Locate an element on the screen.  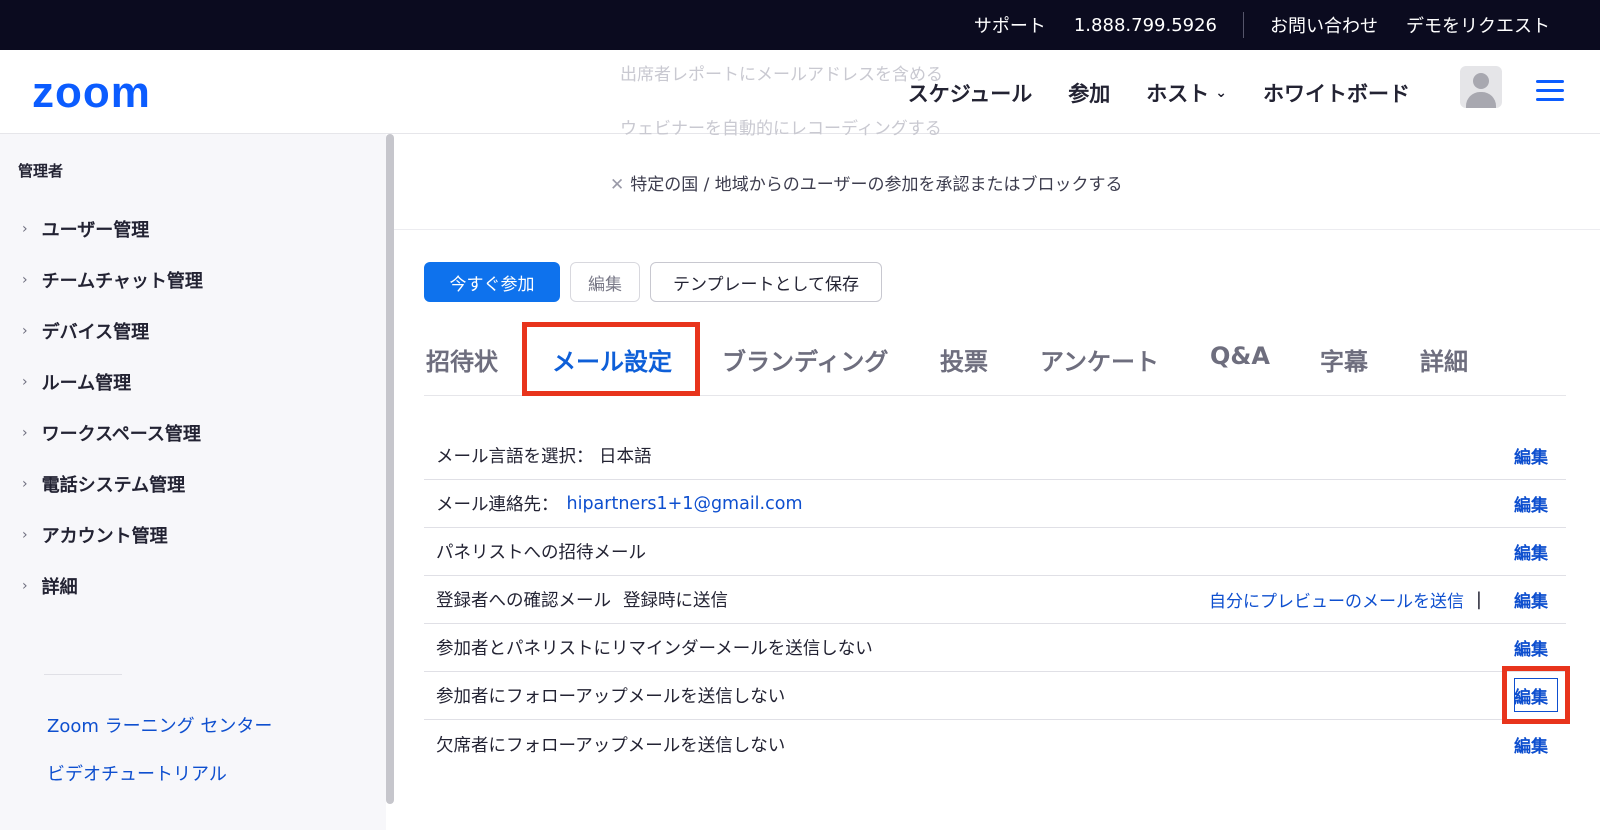
topbar-divider is located at coordinates (1243, 25).